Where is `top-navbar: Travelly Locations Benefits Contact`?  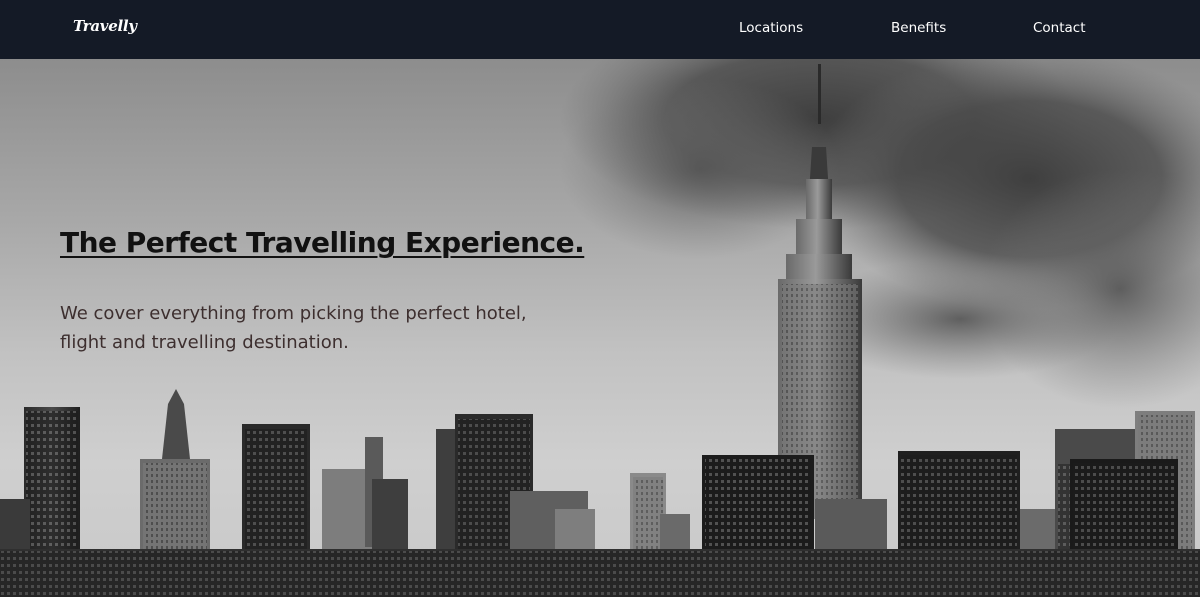
top-navbar: Travelly Locations Benefits Contact is located at coordinates (600, 29).